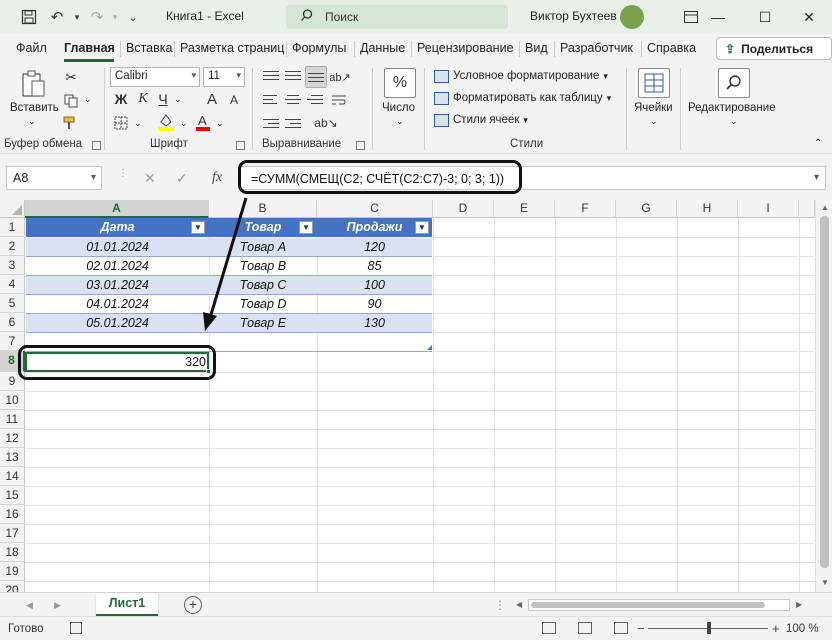  I want to click on align-top-icon, so click(271, 76).